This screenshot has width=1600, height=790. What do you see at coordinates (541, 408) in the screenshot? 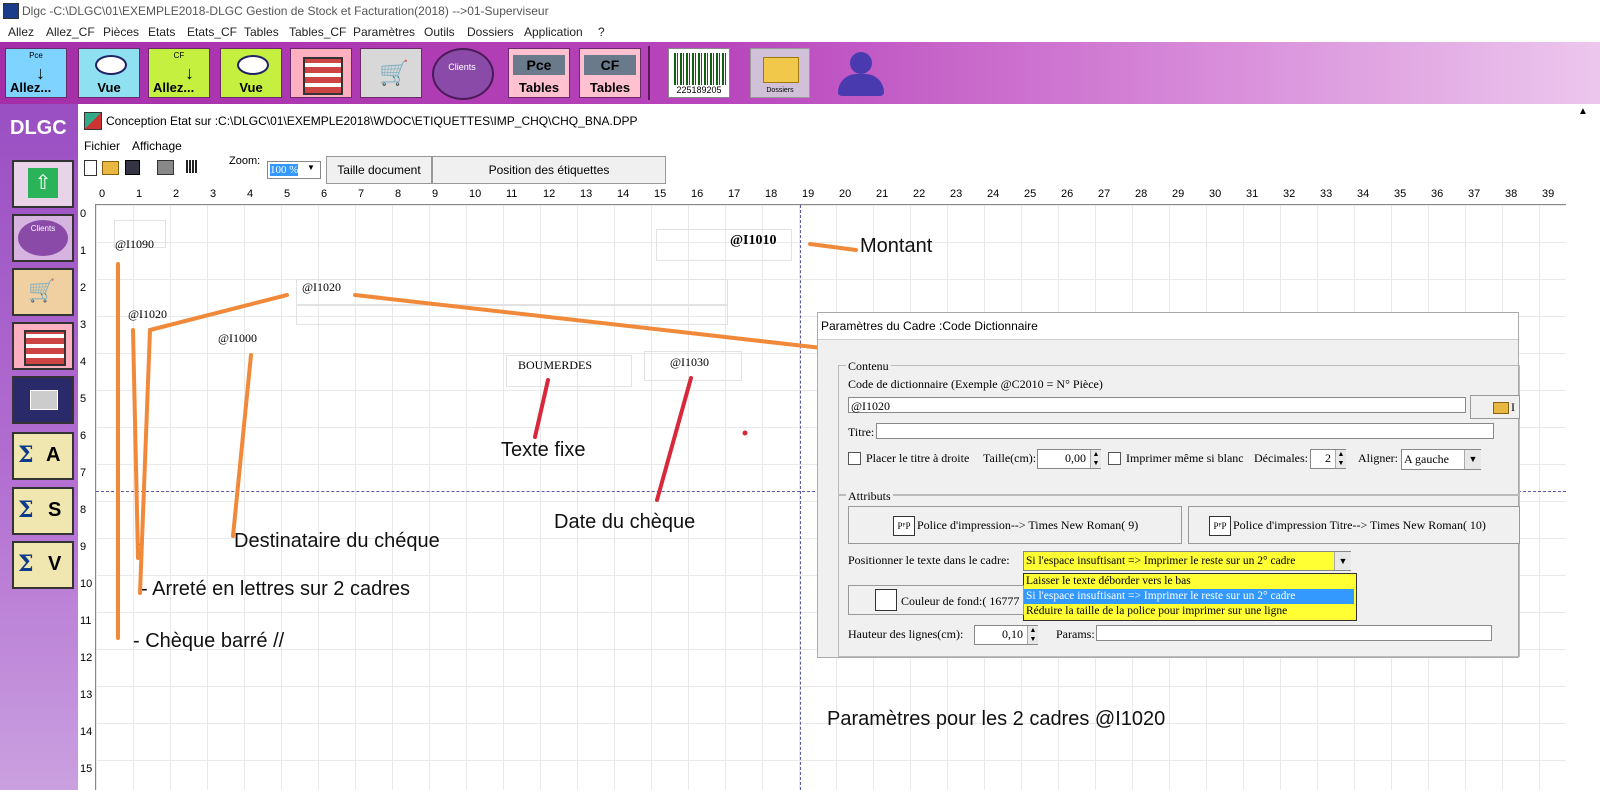
I see `annotation-line-texte-fixe` at bounding box center [541, 408].